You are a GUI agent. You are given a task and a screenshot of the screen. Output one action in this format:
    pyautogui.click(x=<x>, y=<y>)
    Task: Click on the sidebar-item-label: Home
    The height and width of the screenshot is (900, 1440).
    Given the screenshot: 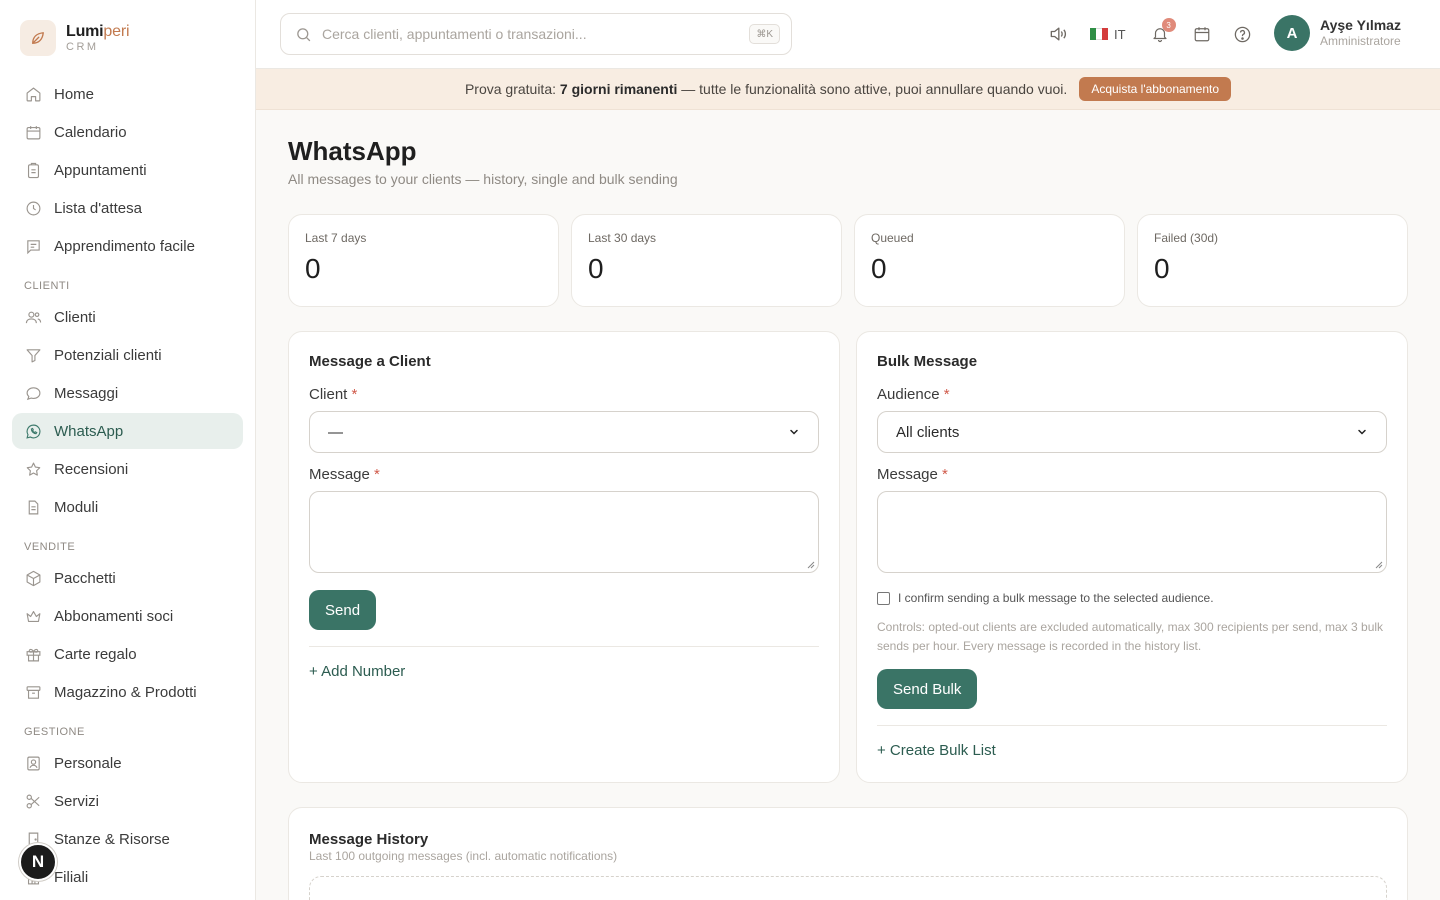 What is the action you would take?
    pyautogui.click(x=74, y=94)
    